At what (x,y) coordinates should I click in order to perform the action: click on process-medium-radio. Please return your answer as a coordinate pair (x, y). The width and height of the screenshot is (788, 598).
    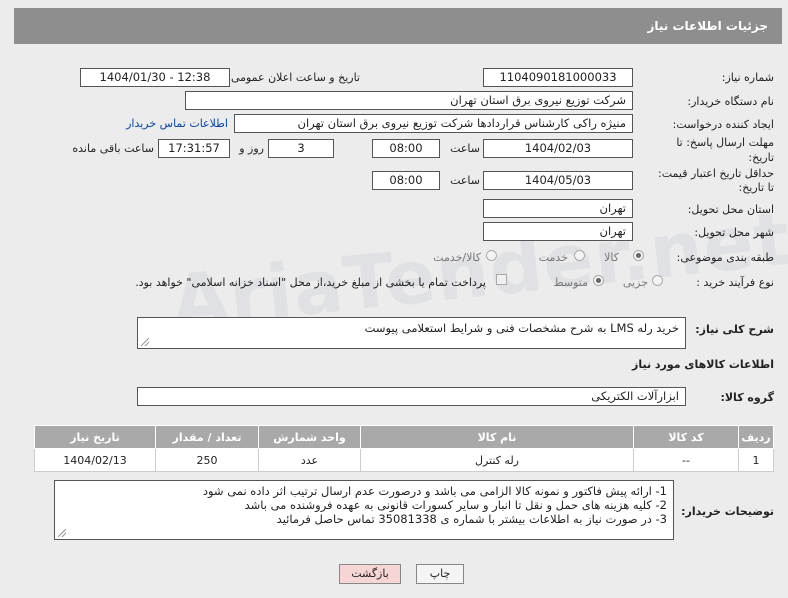
    Looking at the image, I should click on (598, 280).